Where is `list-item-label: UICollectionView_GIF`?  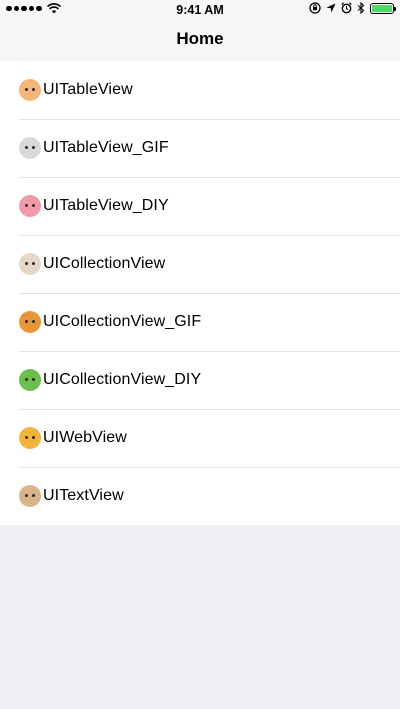 list-item-label: UICollectionView_GIF is located at coordinates (122, 321).